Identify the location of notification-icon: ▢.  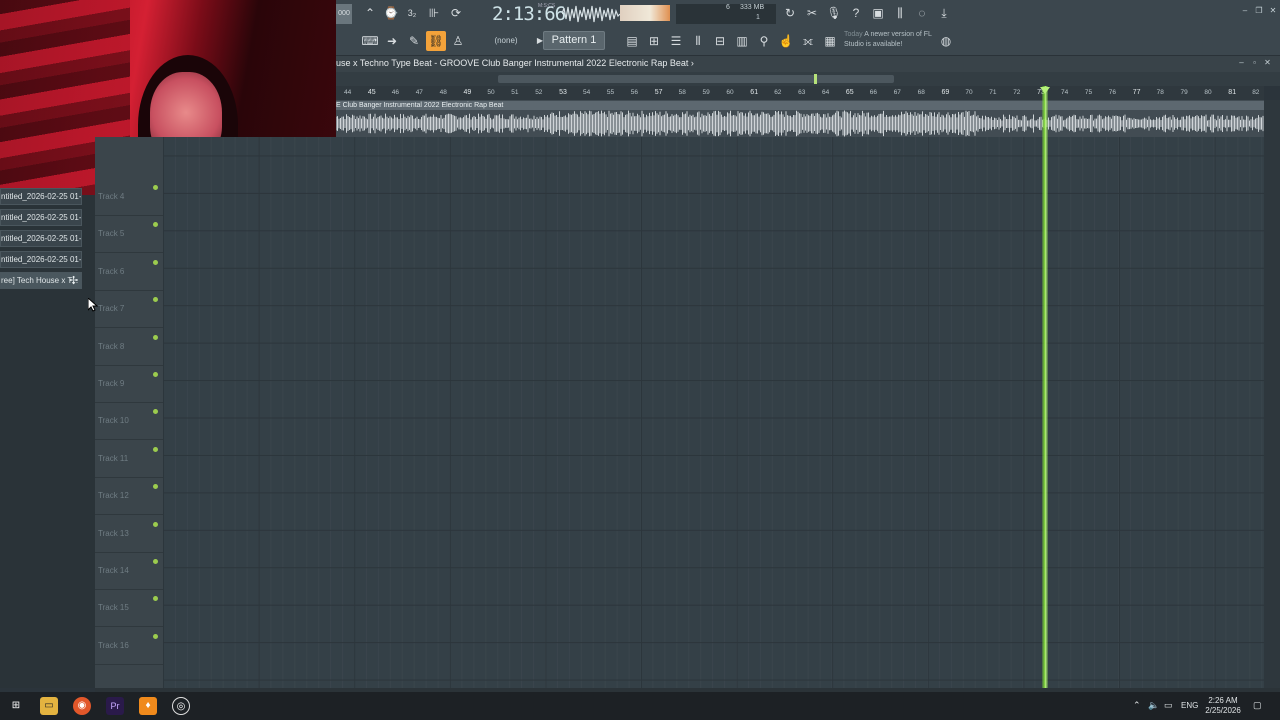
(1257, 705).